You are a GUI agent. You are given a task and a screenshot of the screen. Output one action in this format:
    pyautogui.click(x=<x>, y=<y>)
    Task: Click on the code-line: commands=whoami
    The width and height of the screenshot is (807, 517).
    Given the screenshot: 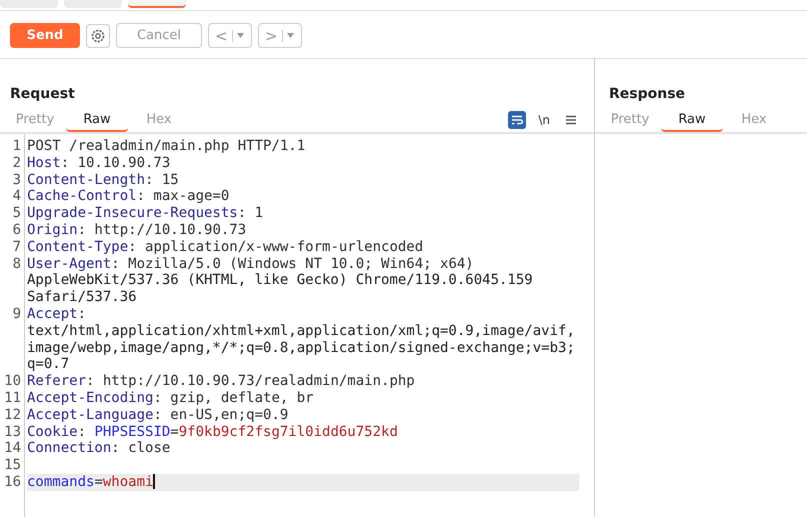 What is the action you would take?
    pyautogui.click(x=90, y=482)
    